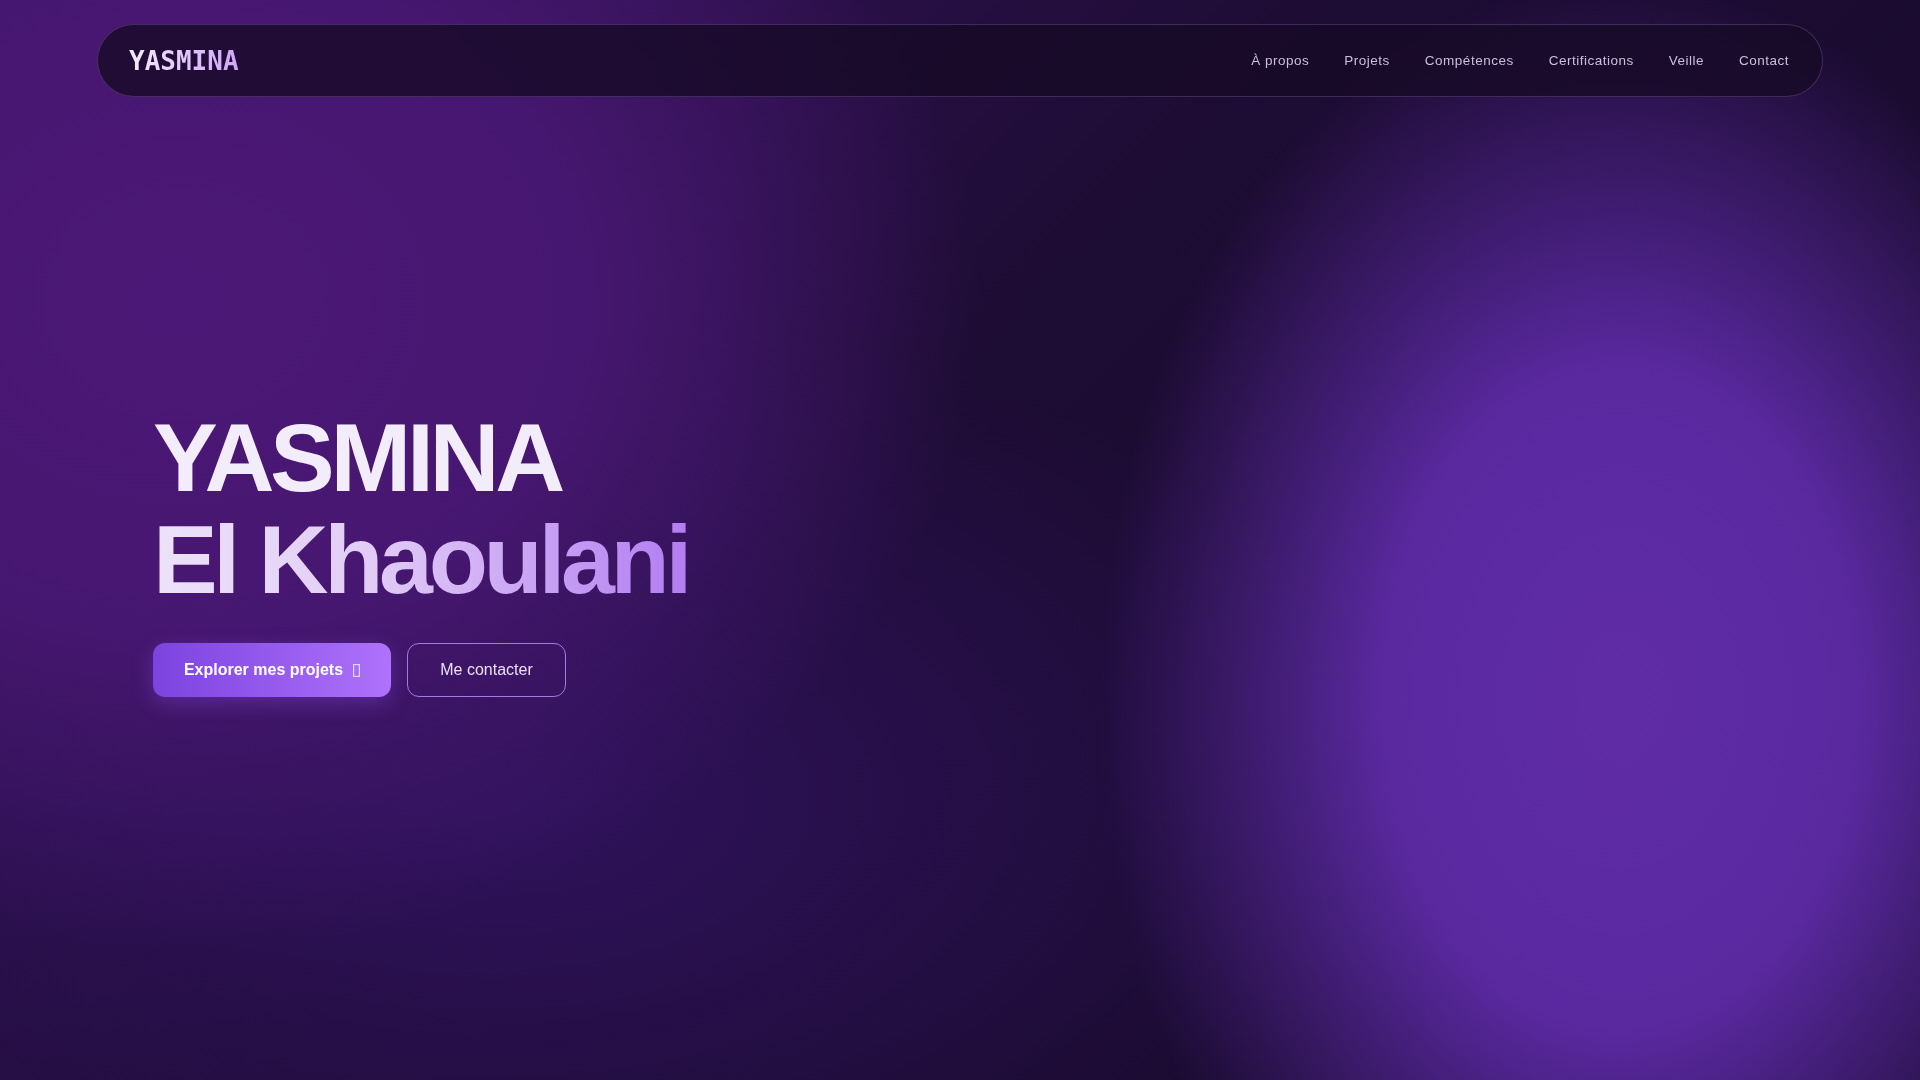 The image size is (1920, 1080). I want to click on nav-link: À propos, so click(1280, 60).